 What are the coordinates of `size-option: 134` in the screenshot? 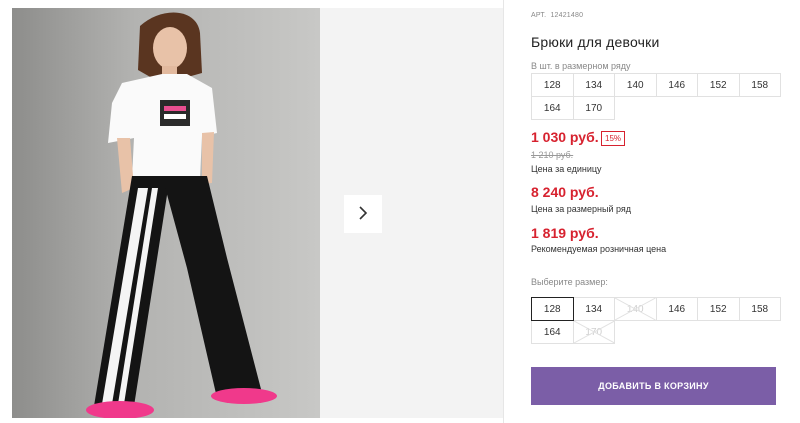 It's located at (593, 309).